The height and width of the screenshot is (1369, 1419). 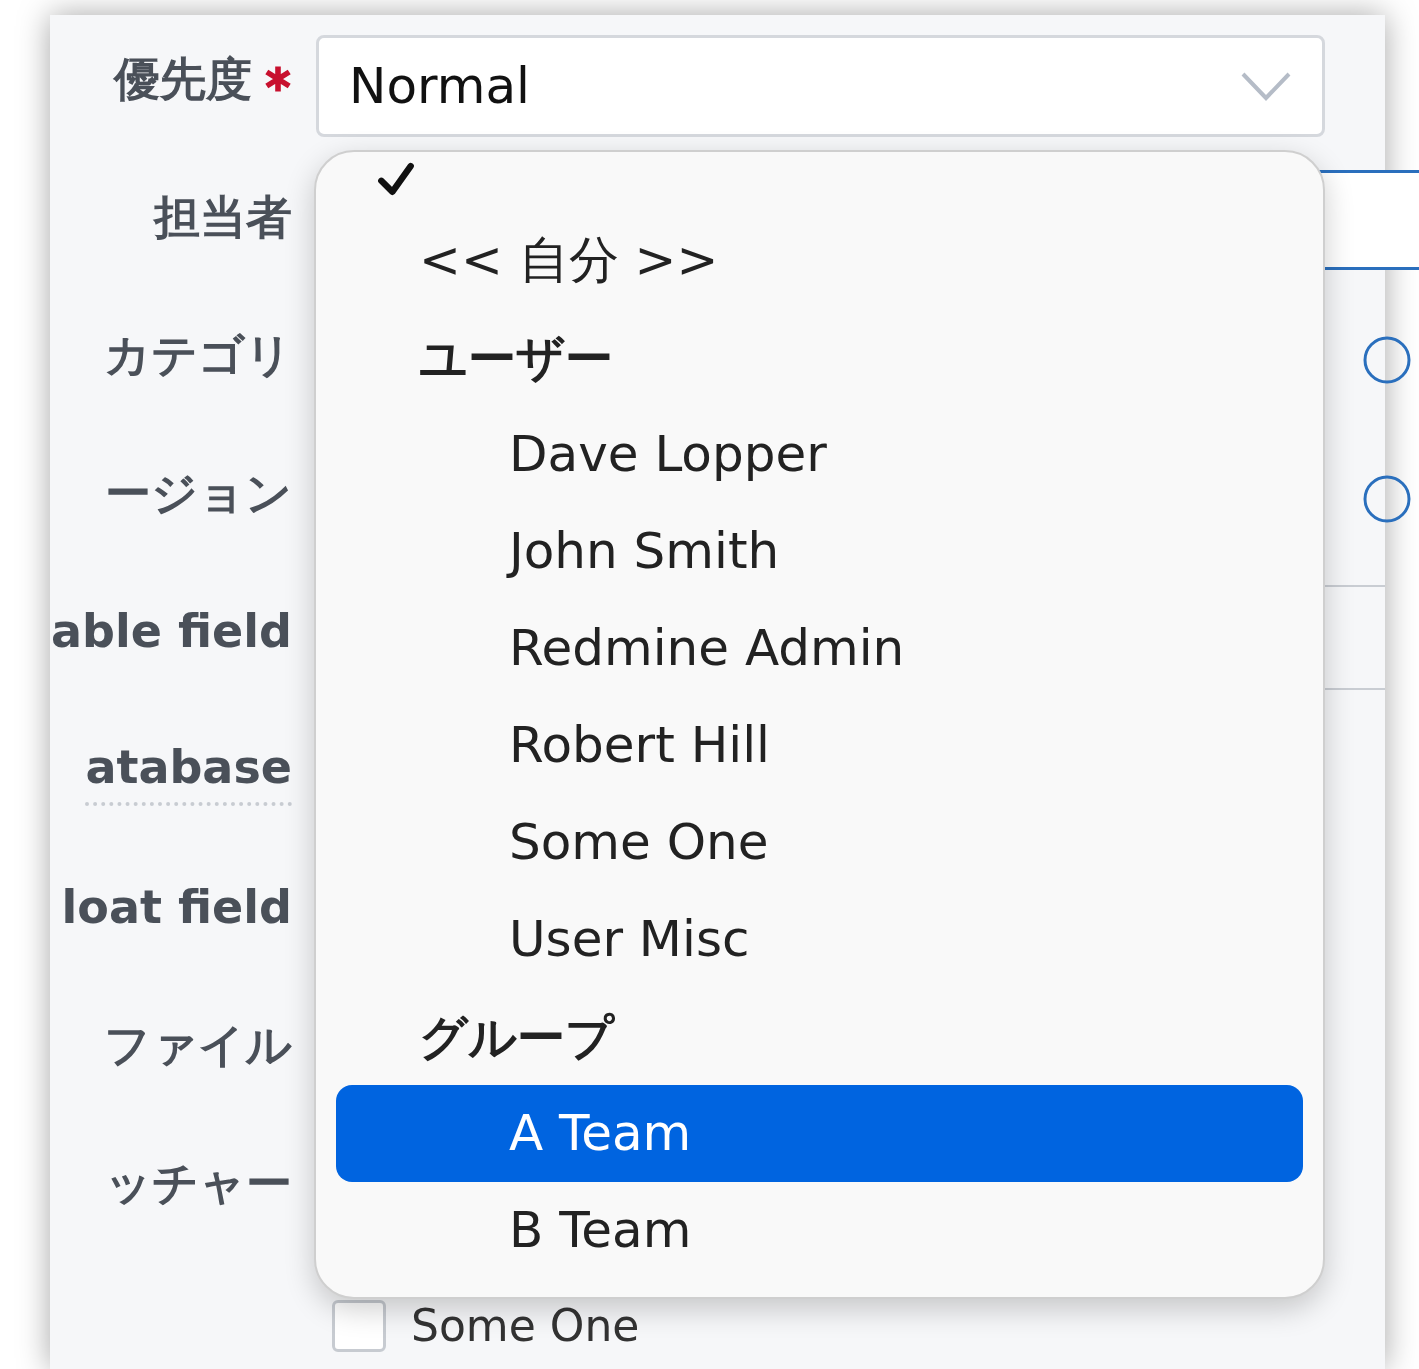 What do you see at coordinates (176, 907) in the screenshot?
I see `field-label: loat field` at bounding box center [176, 907].